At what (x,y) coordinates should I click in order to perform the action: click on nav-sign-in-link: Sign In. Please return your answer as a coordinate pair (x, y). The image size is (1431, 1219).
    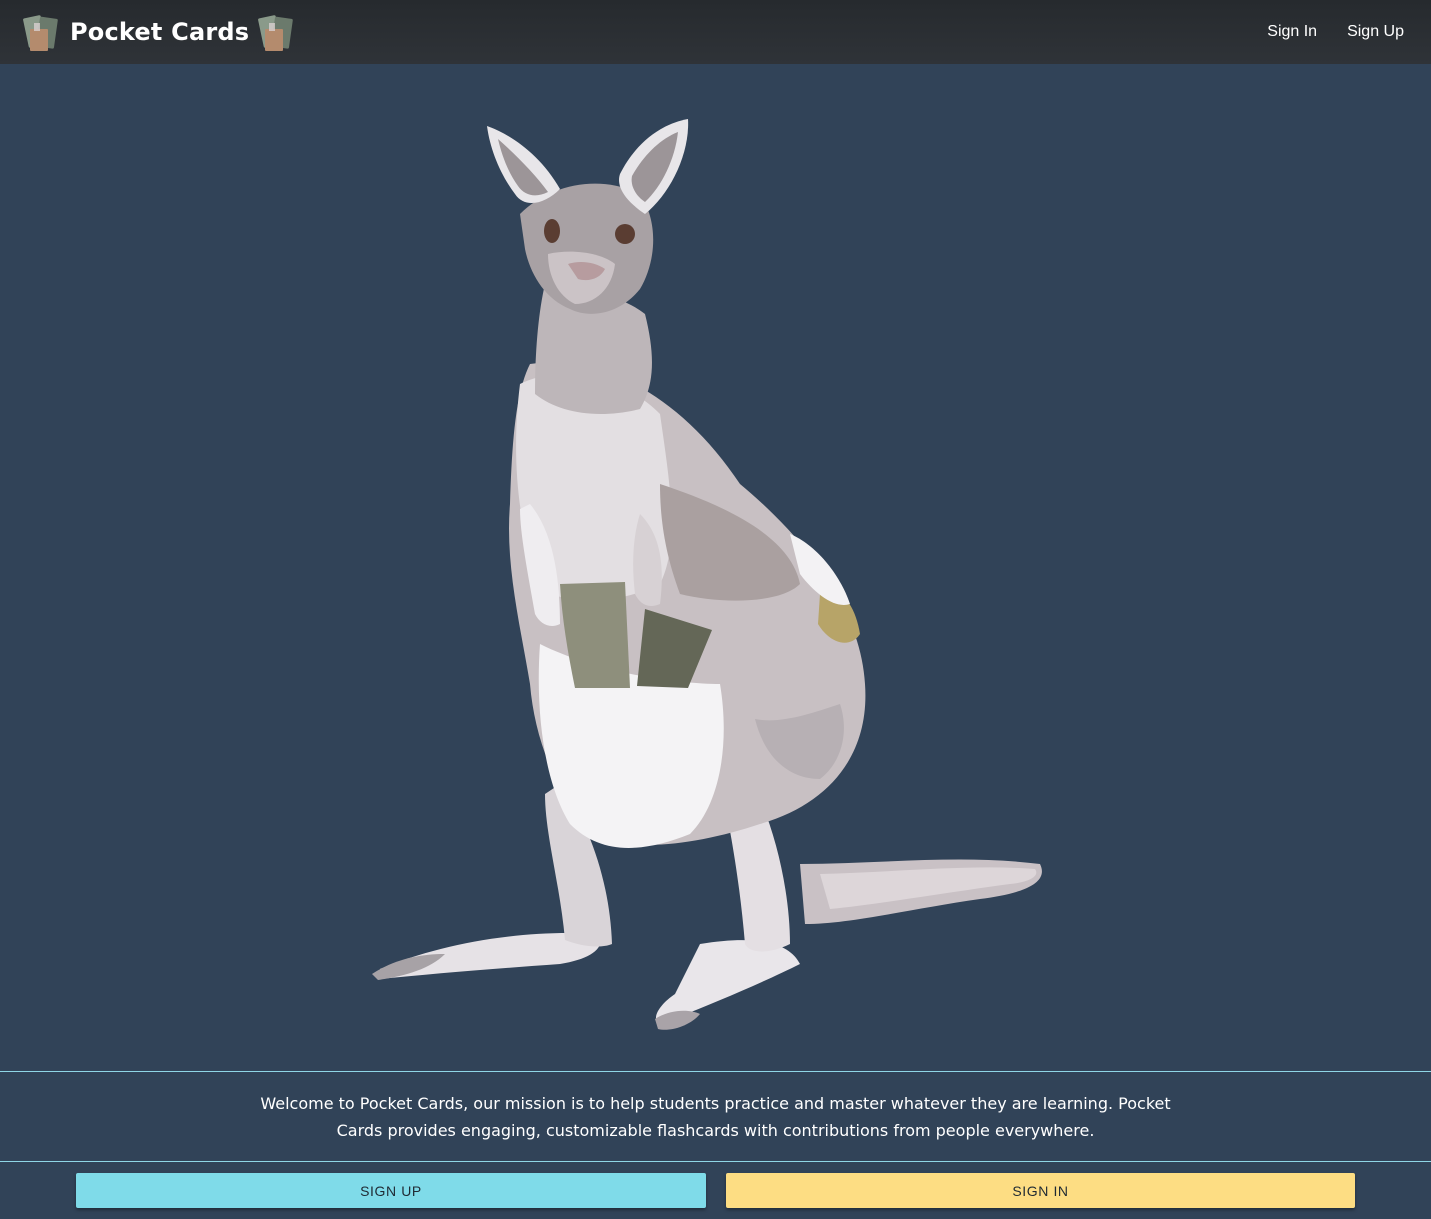
    Looking at the image, I should click on (1292, 32).